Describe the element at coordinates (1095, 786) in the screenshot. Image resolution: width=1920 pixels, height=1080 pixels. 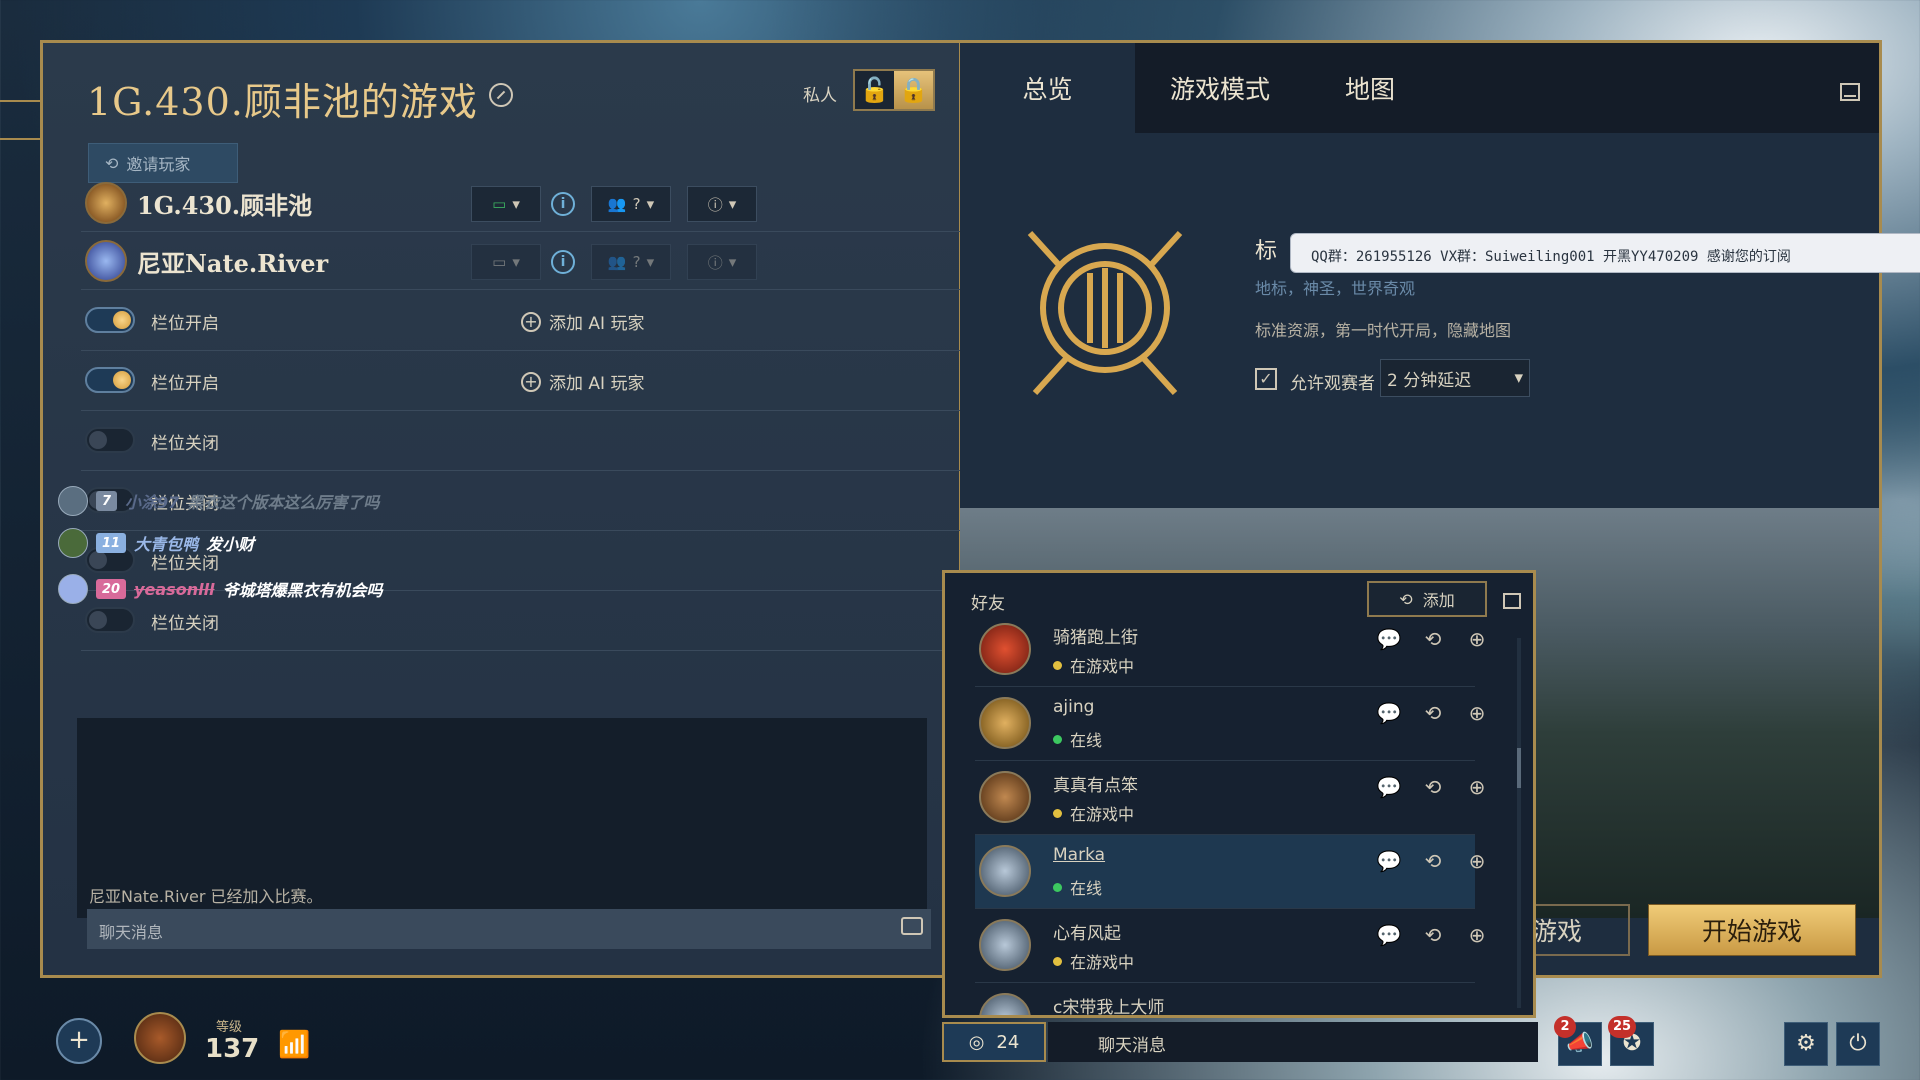
I see `friend-name: 真真有点笨` at that location.